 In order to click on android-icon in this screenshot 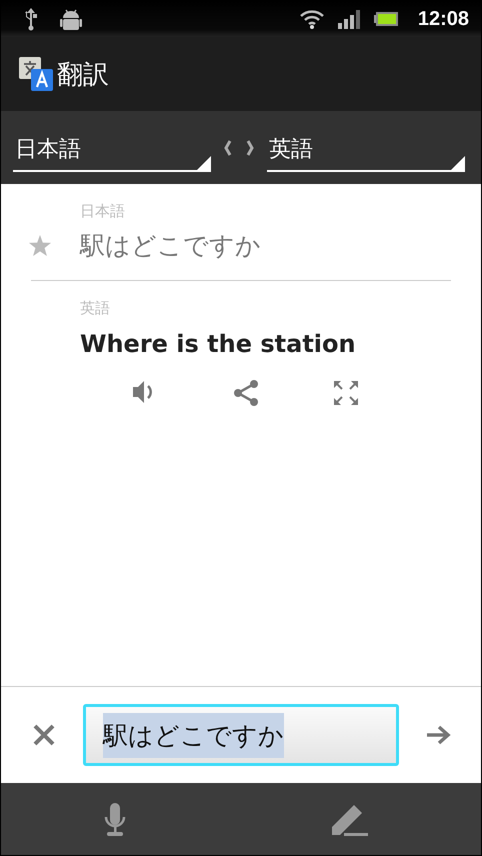, I will do `click(71, 19)`.